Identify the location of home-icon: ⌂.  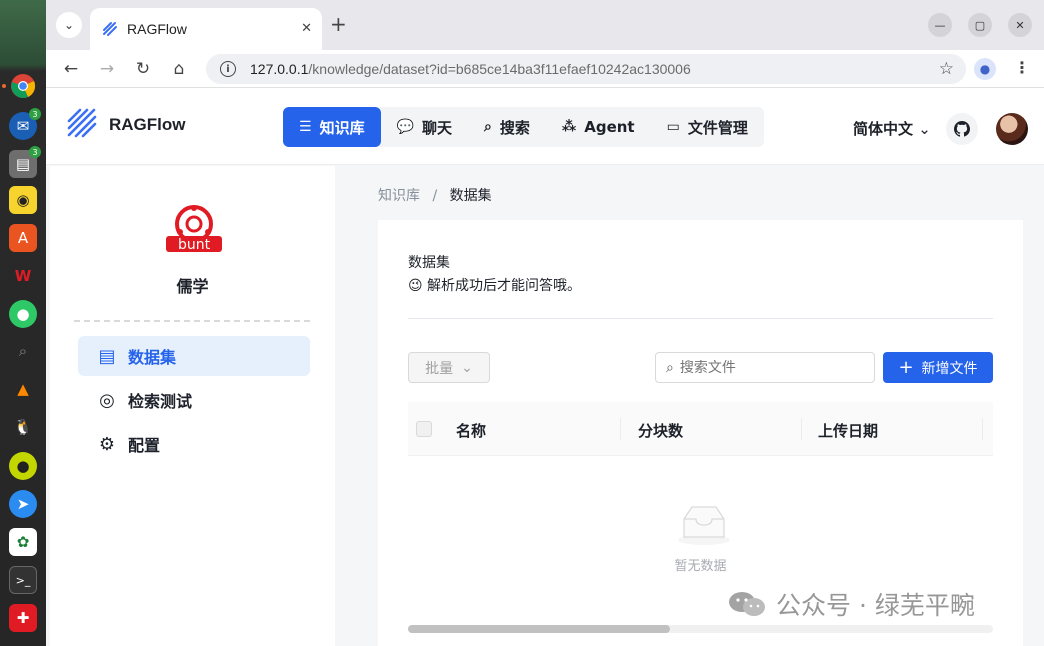
(179, 69).